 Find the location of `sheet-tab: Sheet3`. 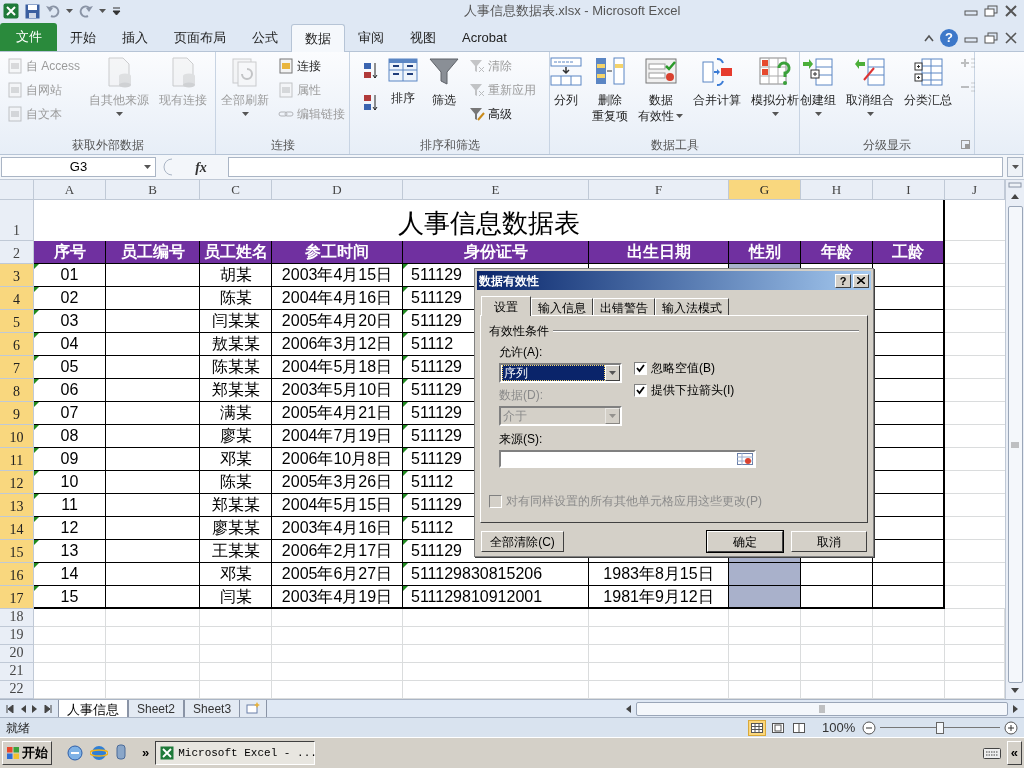

sheet-tab: Sheet3 is located at coordinates (212, 708).